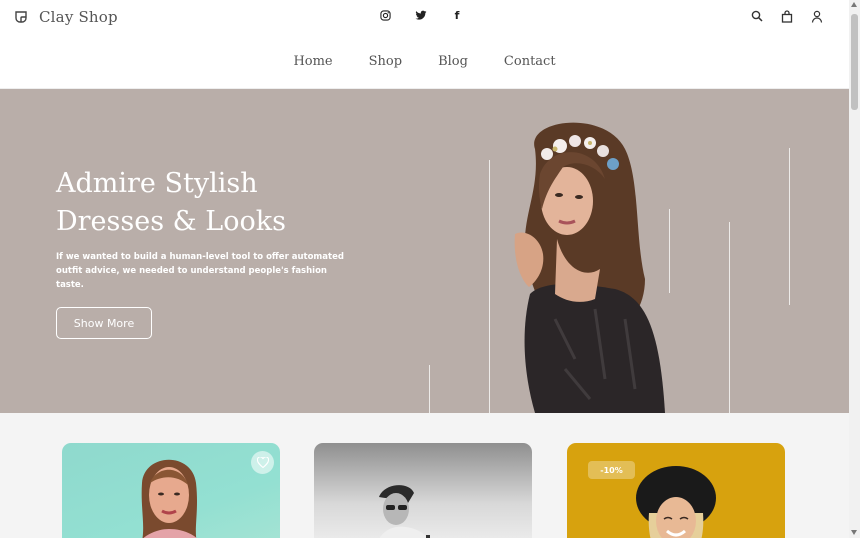 The height and width of the screenshot is (538, 860). What do you see at coordinates (312, 61) in the screenshot?
I see `nav-home: Home` at bounding box center [312, 61].